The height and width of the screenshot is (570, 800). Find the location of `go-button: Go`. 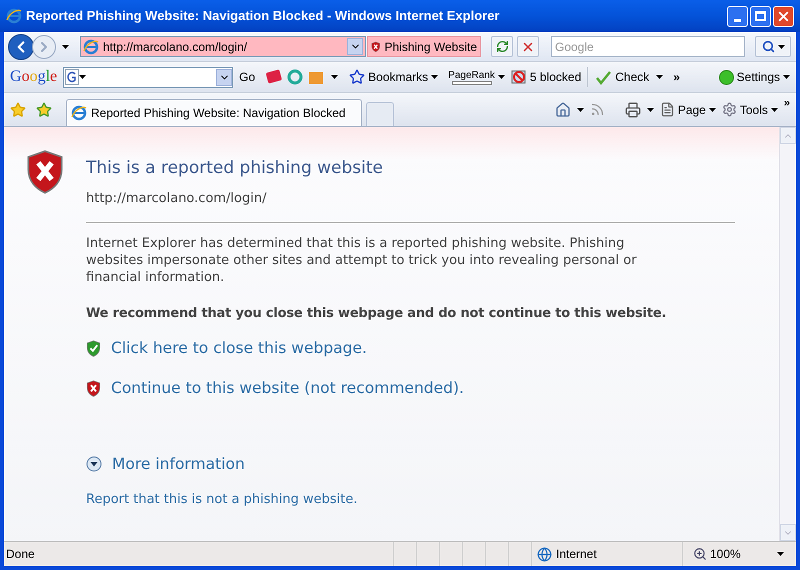

go-button: Go is located at coordinates (247, 77).